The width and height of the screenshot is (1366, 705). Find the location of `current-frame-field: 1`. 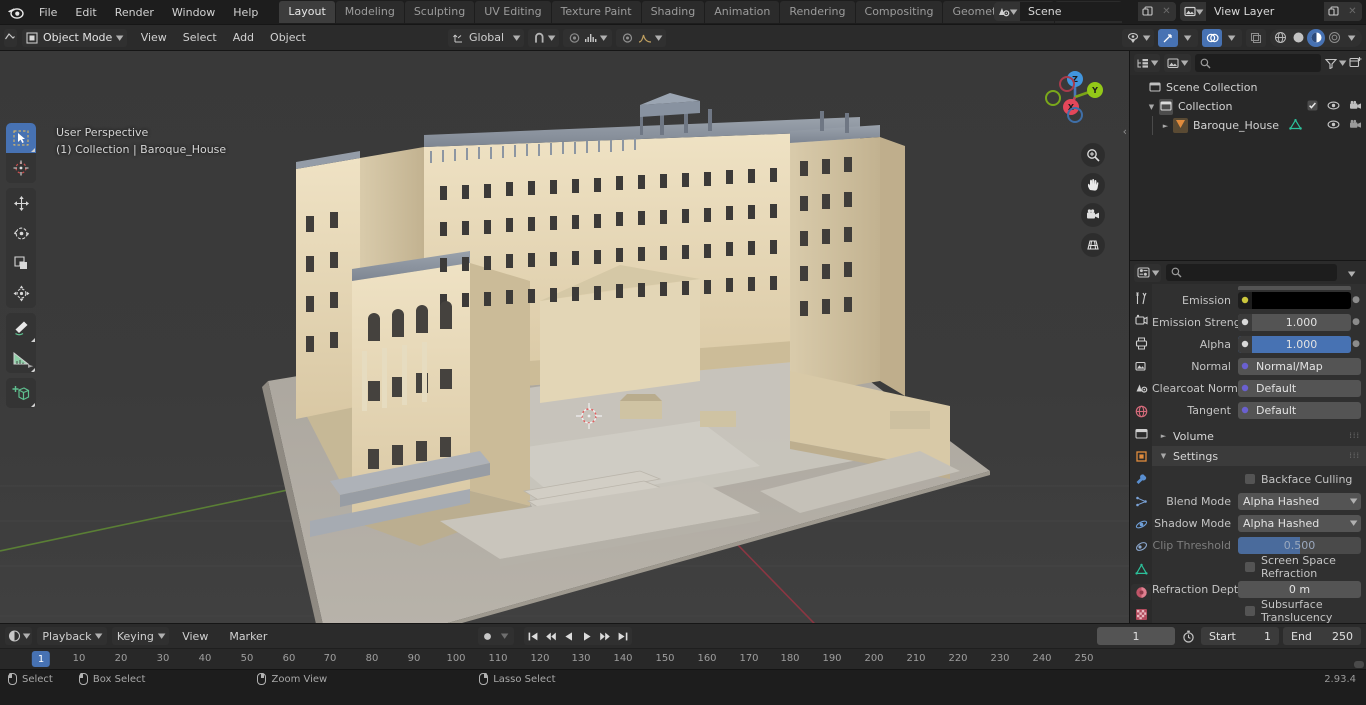

current-frame-field: 1 is located at coordinates (1136, 636).